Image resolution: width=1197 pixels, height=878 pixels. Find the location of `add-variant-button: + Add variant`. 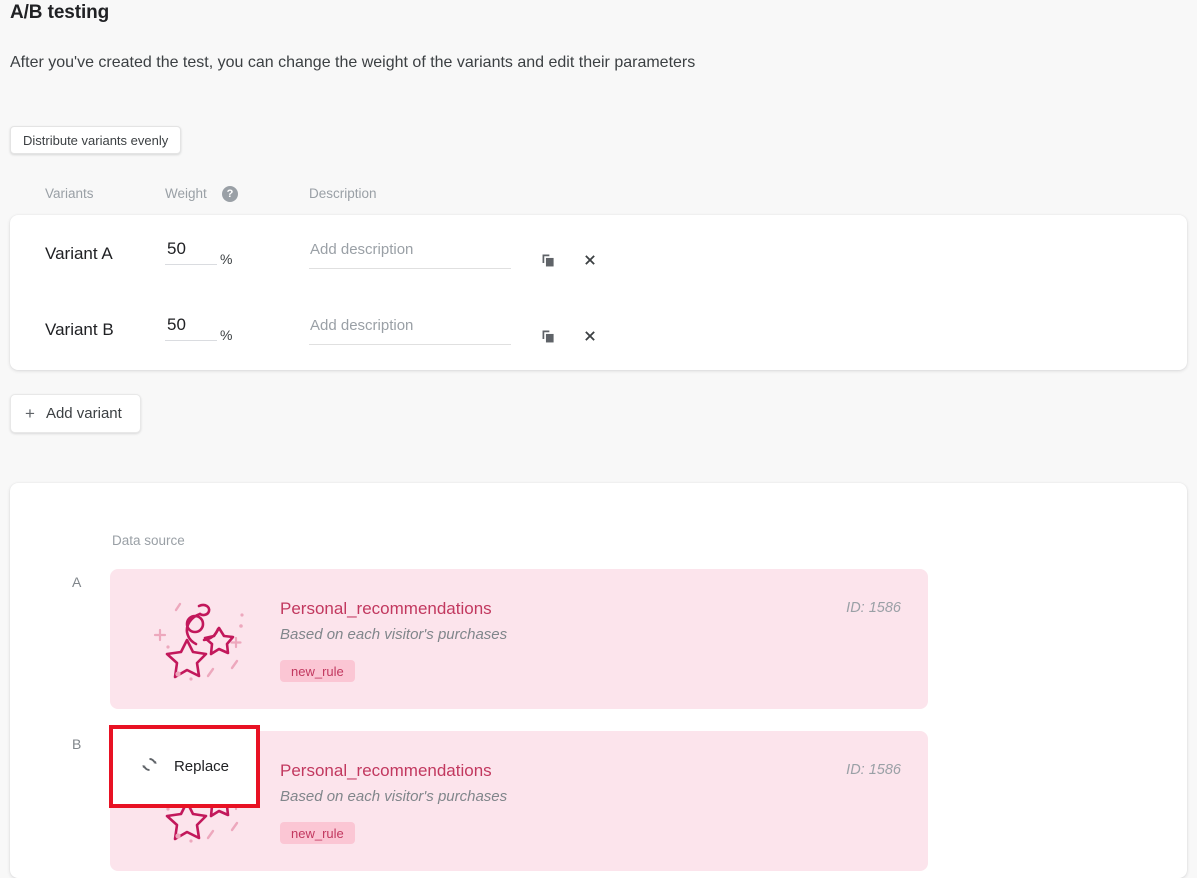

add-variant-button: + Add variant is located at coordinates (75, 413).